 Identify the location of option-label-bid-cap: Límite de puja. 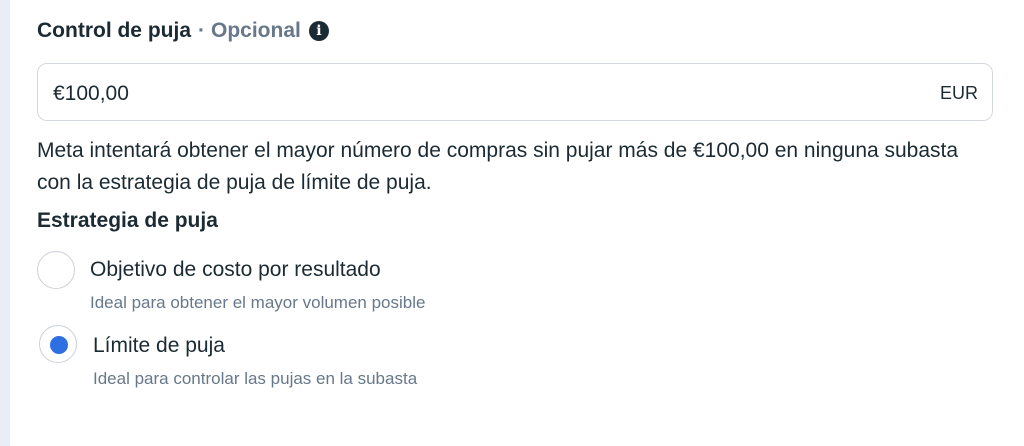
(159, 346).